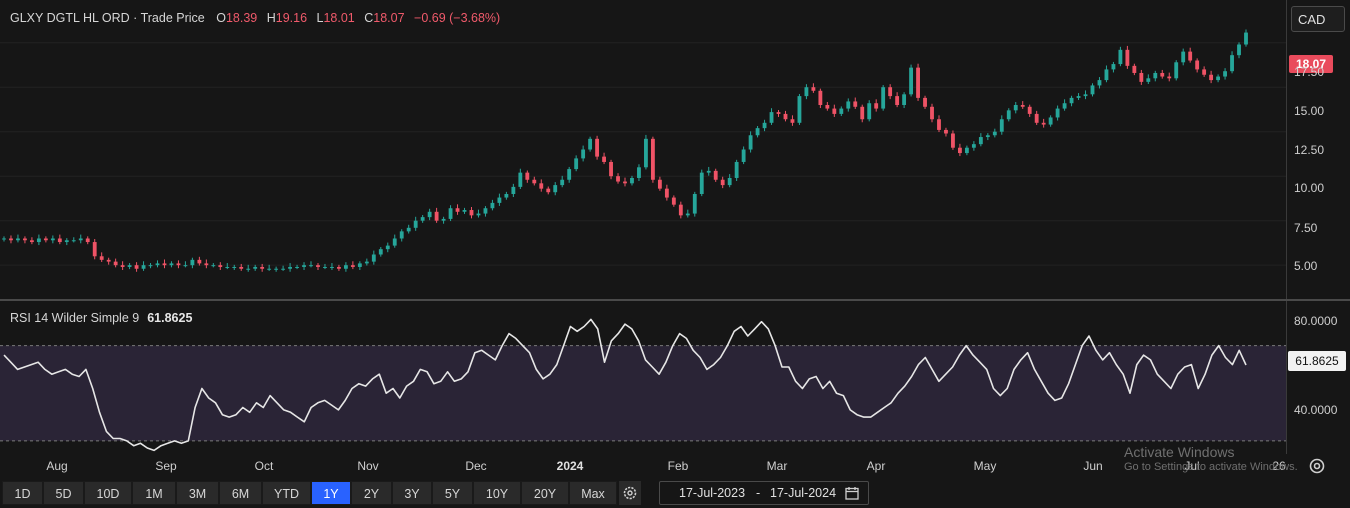  Describe the element at coordinates (476, 466) in the screenshot. I see `x-tick: Dec` at that location.